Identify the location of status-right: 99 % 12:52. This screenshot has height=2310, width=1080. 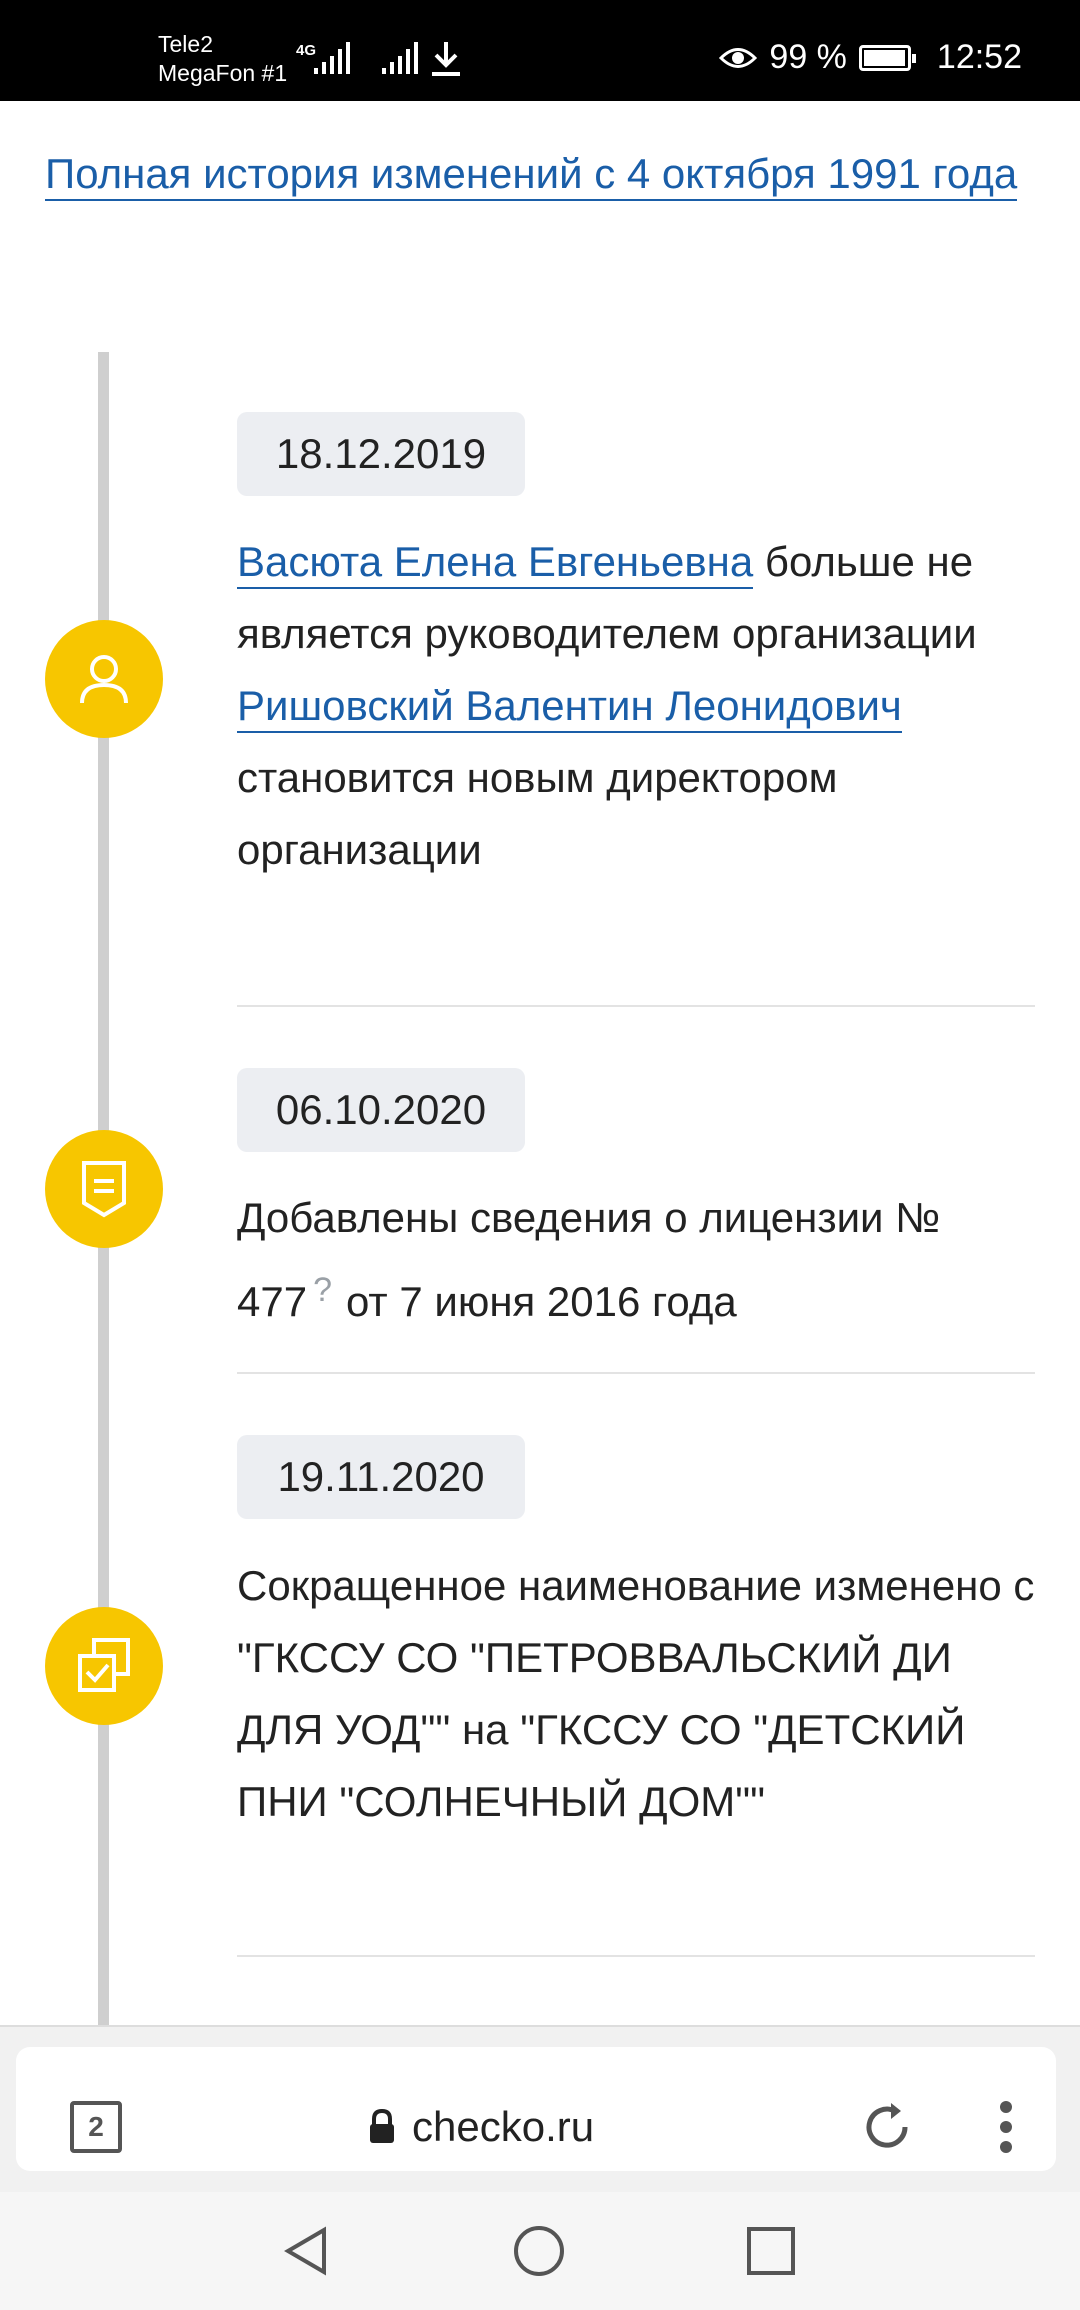
(870, 57).